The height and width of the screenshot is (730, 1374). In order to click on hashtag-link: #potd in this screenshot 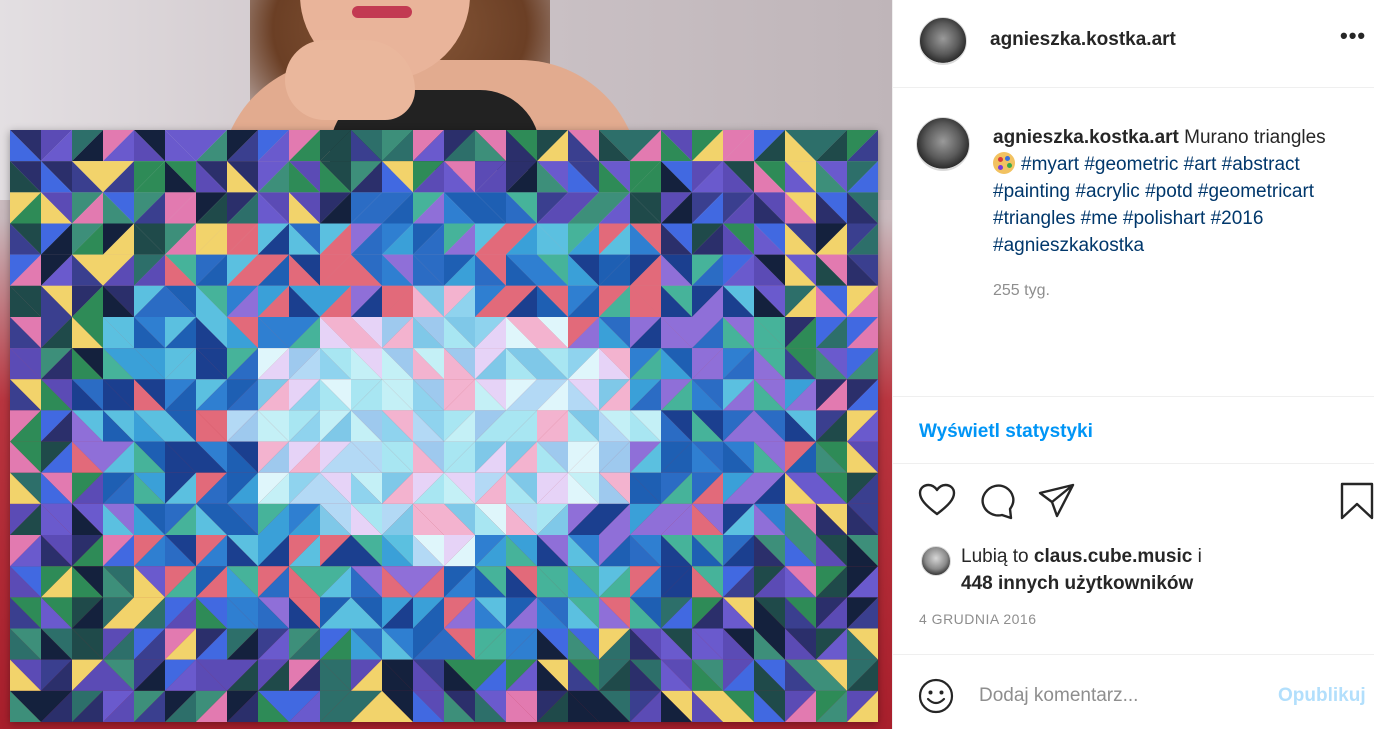, I will do `click(1169, 191)`.